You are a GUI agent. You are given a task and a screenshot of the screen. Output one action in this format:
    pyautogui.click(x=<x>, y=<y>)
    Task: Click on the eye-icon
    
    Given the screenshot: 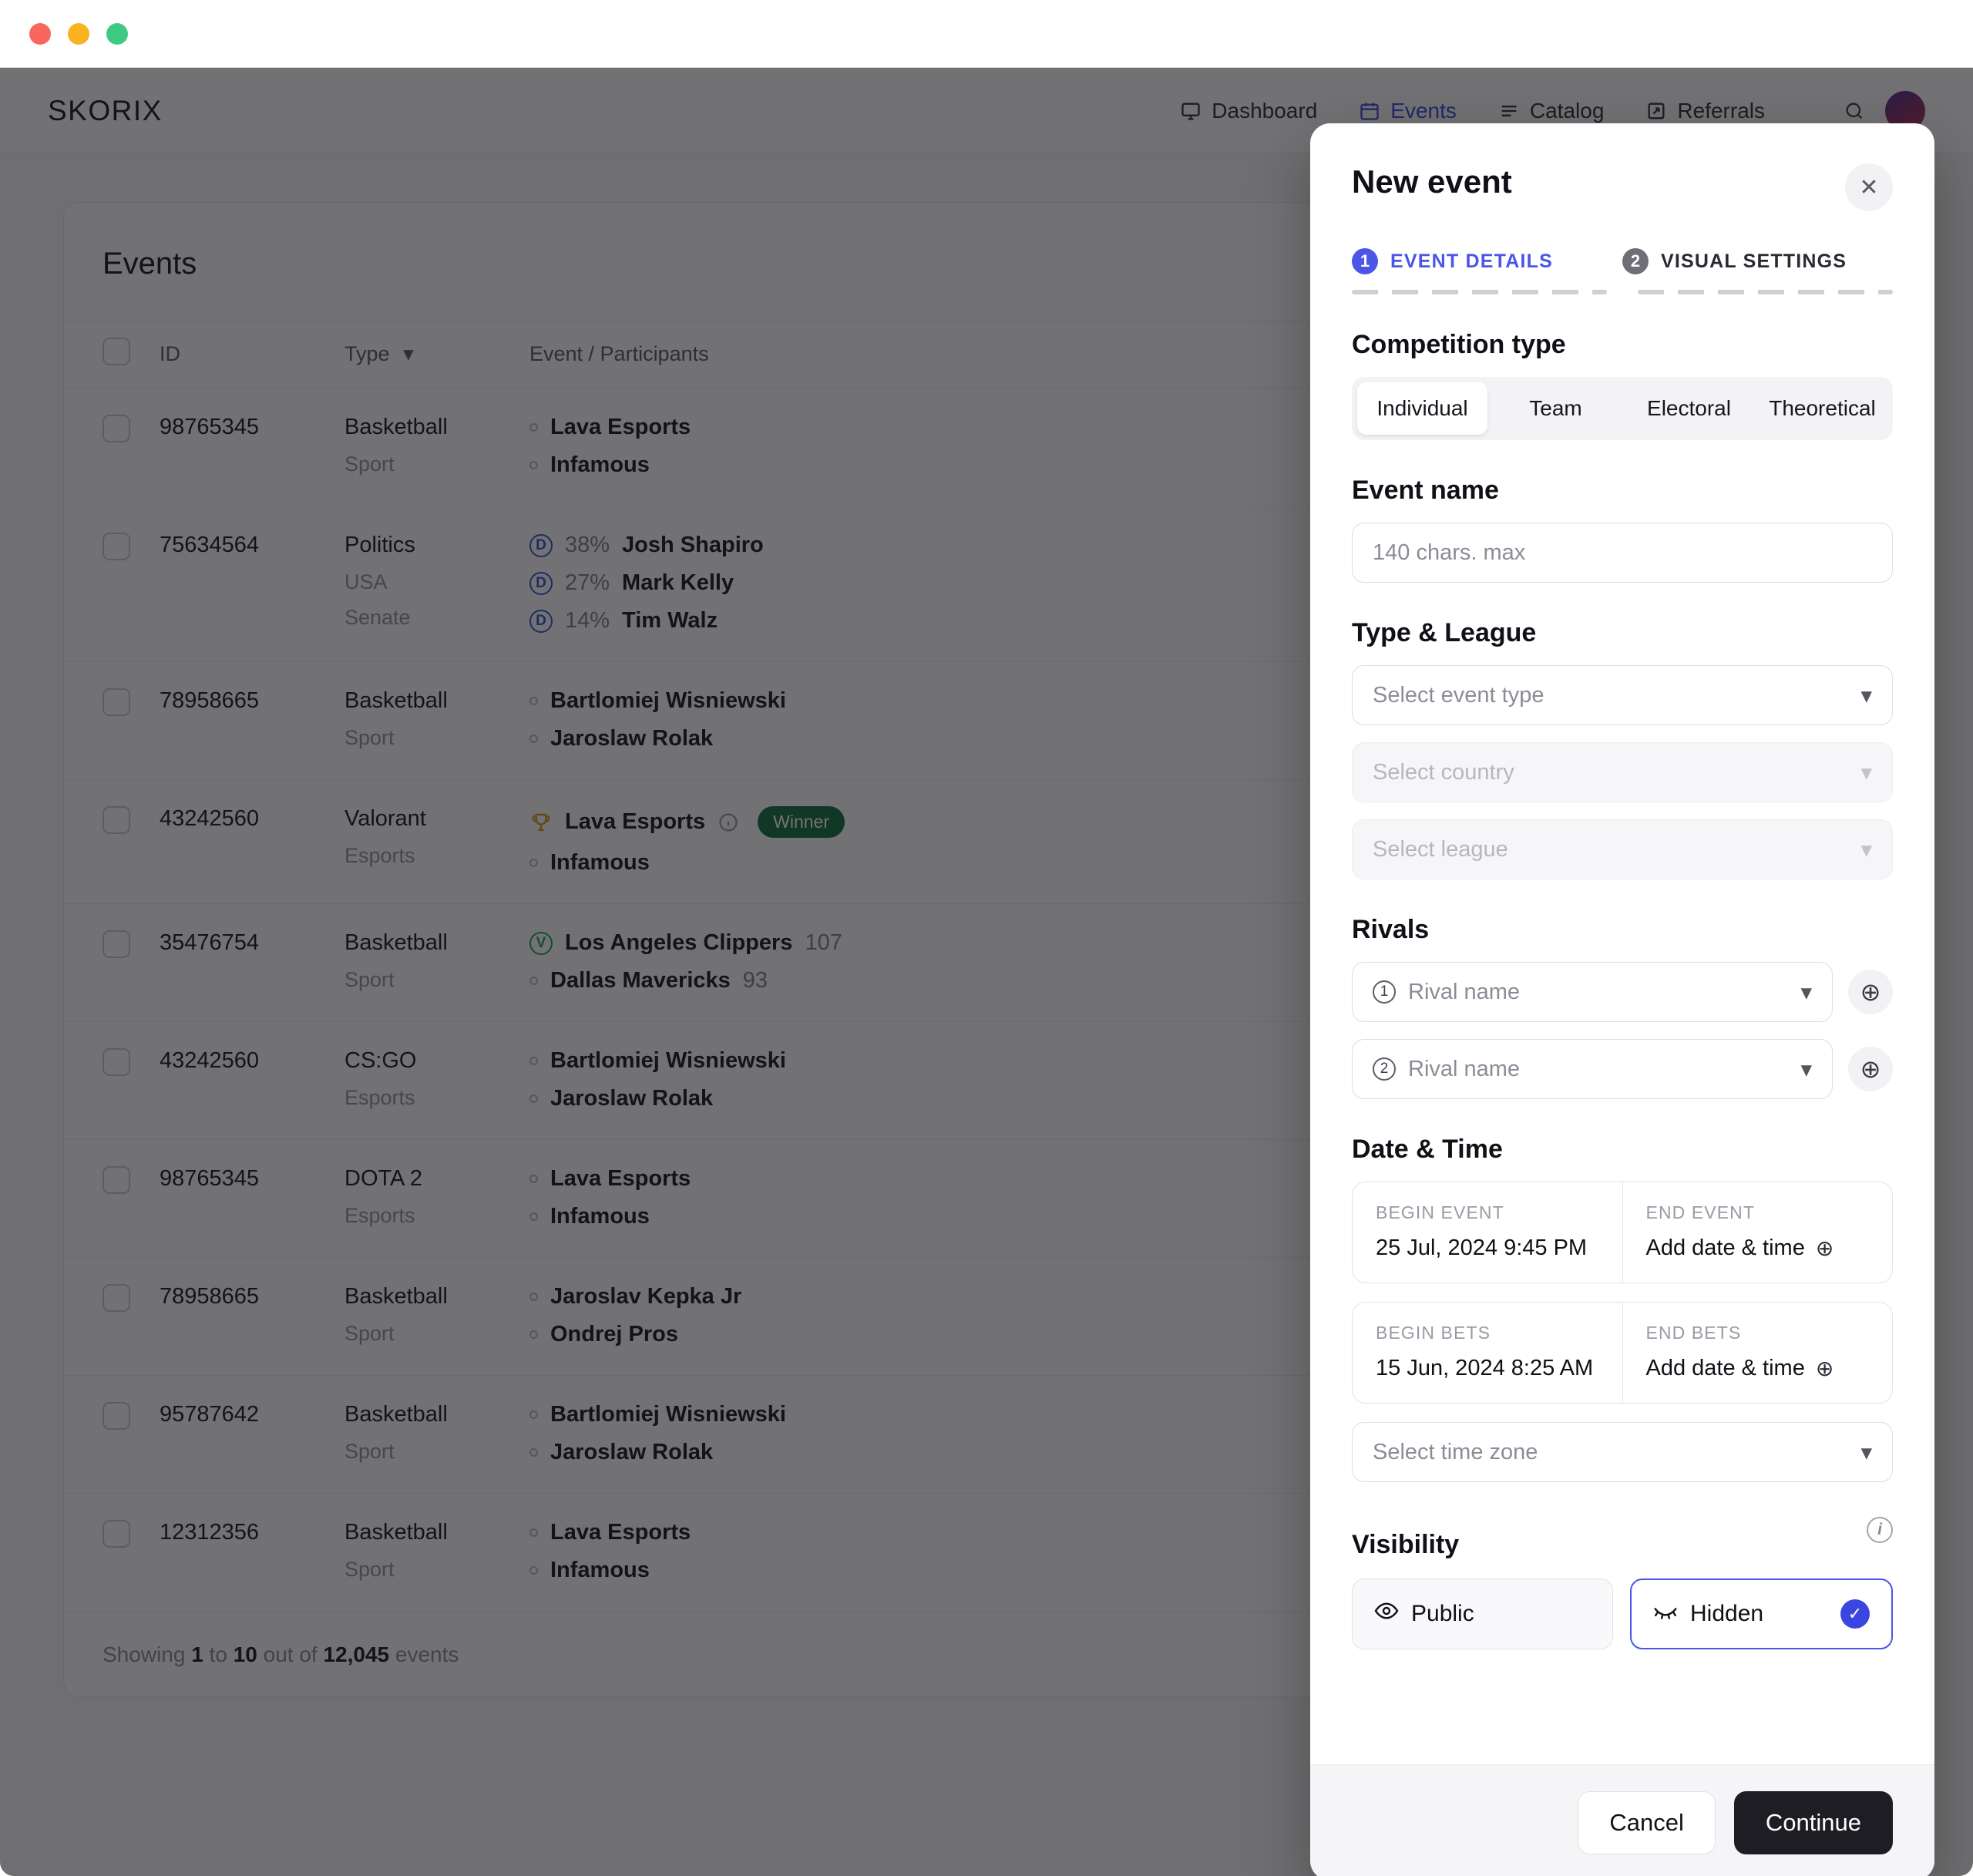 What is the action you would take?
    pyautogui.click(x=1386, y=1614)
    